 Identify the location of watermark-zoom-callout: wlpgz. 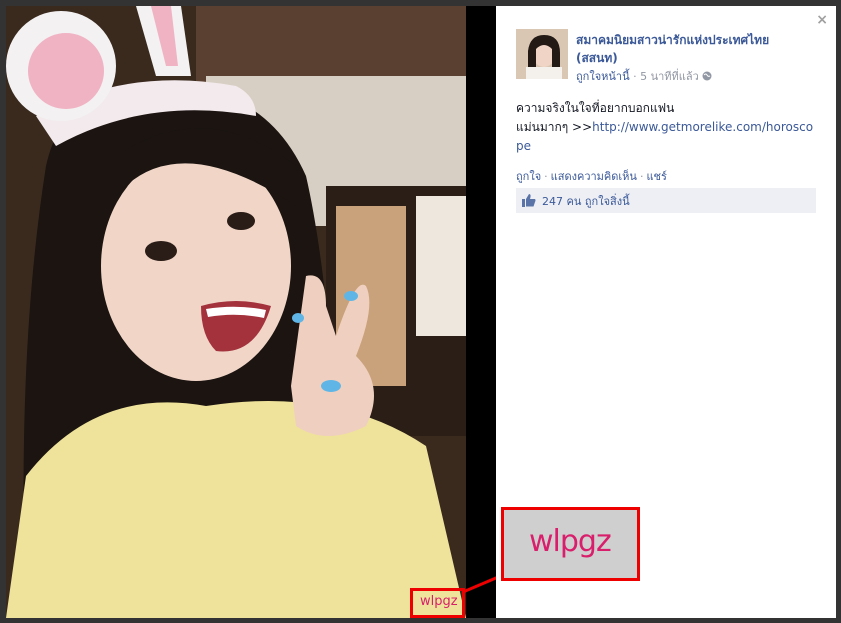
(570, 544).